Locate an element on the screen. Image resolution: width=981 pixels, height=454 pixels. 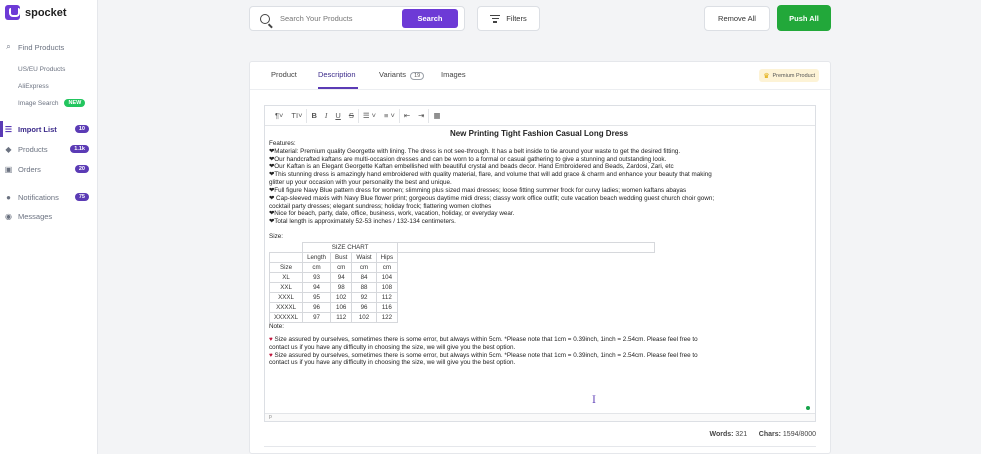
logo: spocket is located at coordinates (36, 12).